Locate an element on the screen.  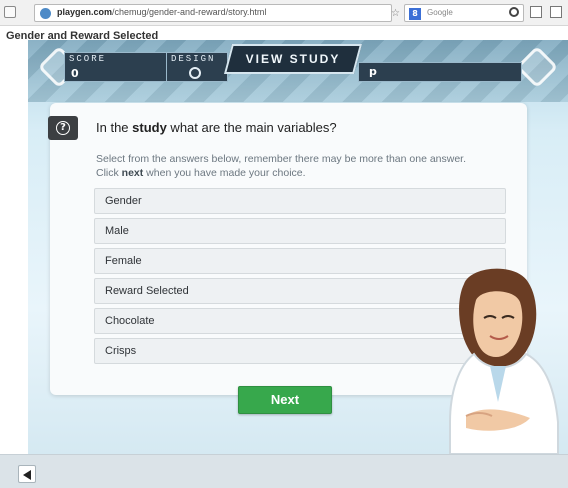
design-icon is located at coordinates (195, 73).